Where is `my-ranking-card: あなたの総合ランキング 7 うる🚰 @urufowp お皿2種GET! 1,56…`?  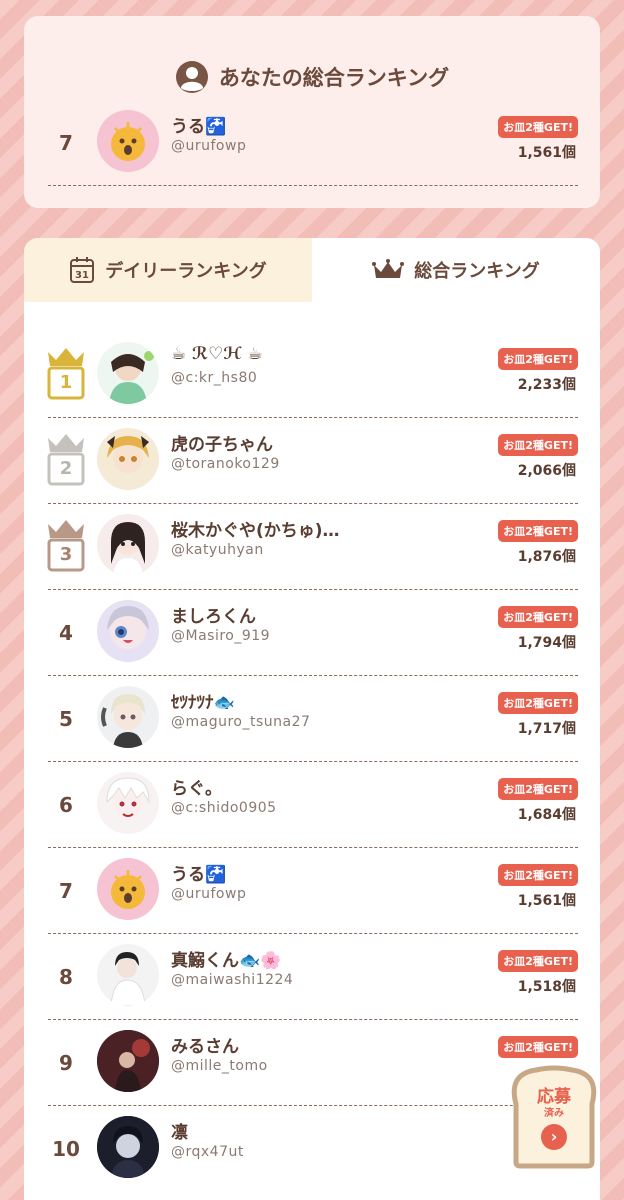
my-ranking-card: あなたの総合ランキング 7 うる🚰 @urufowp お皿2種GET! 1,56… is located at coordinates (312, 112).